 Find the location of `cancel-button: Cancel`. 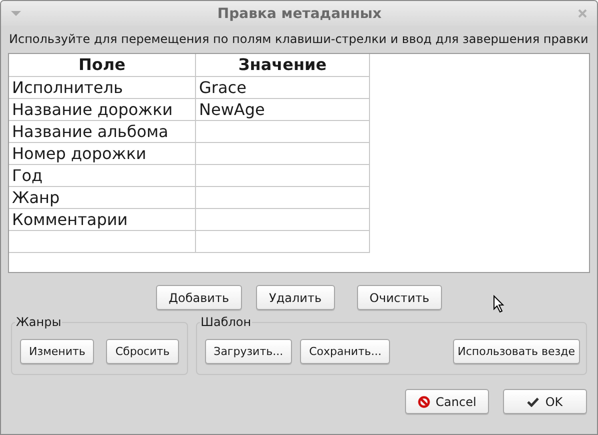

cancel-button: Cancel is located at coordinates (447, 401).